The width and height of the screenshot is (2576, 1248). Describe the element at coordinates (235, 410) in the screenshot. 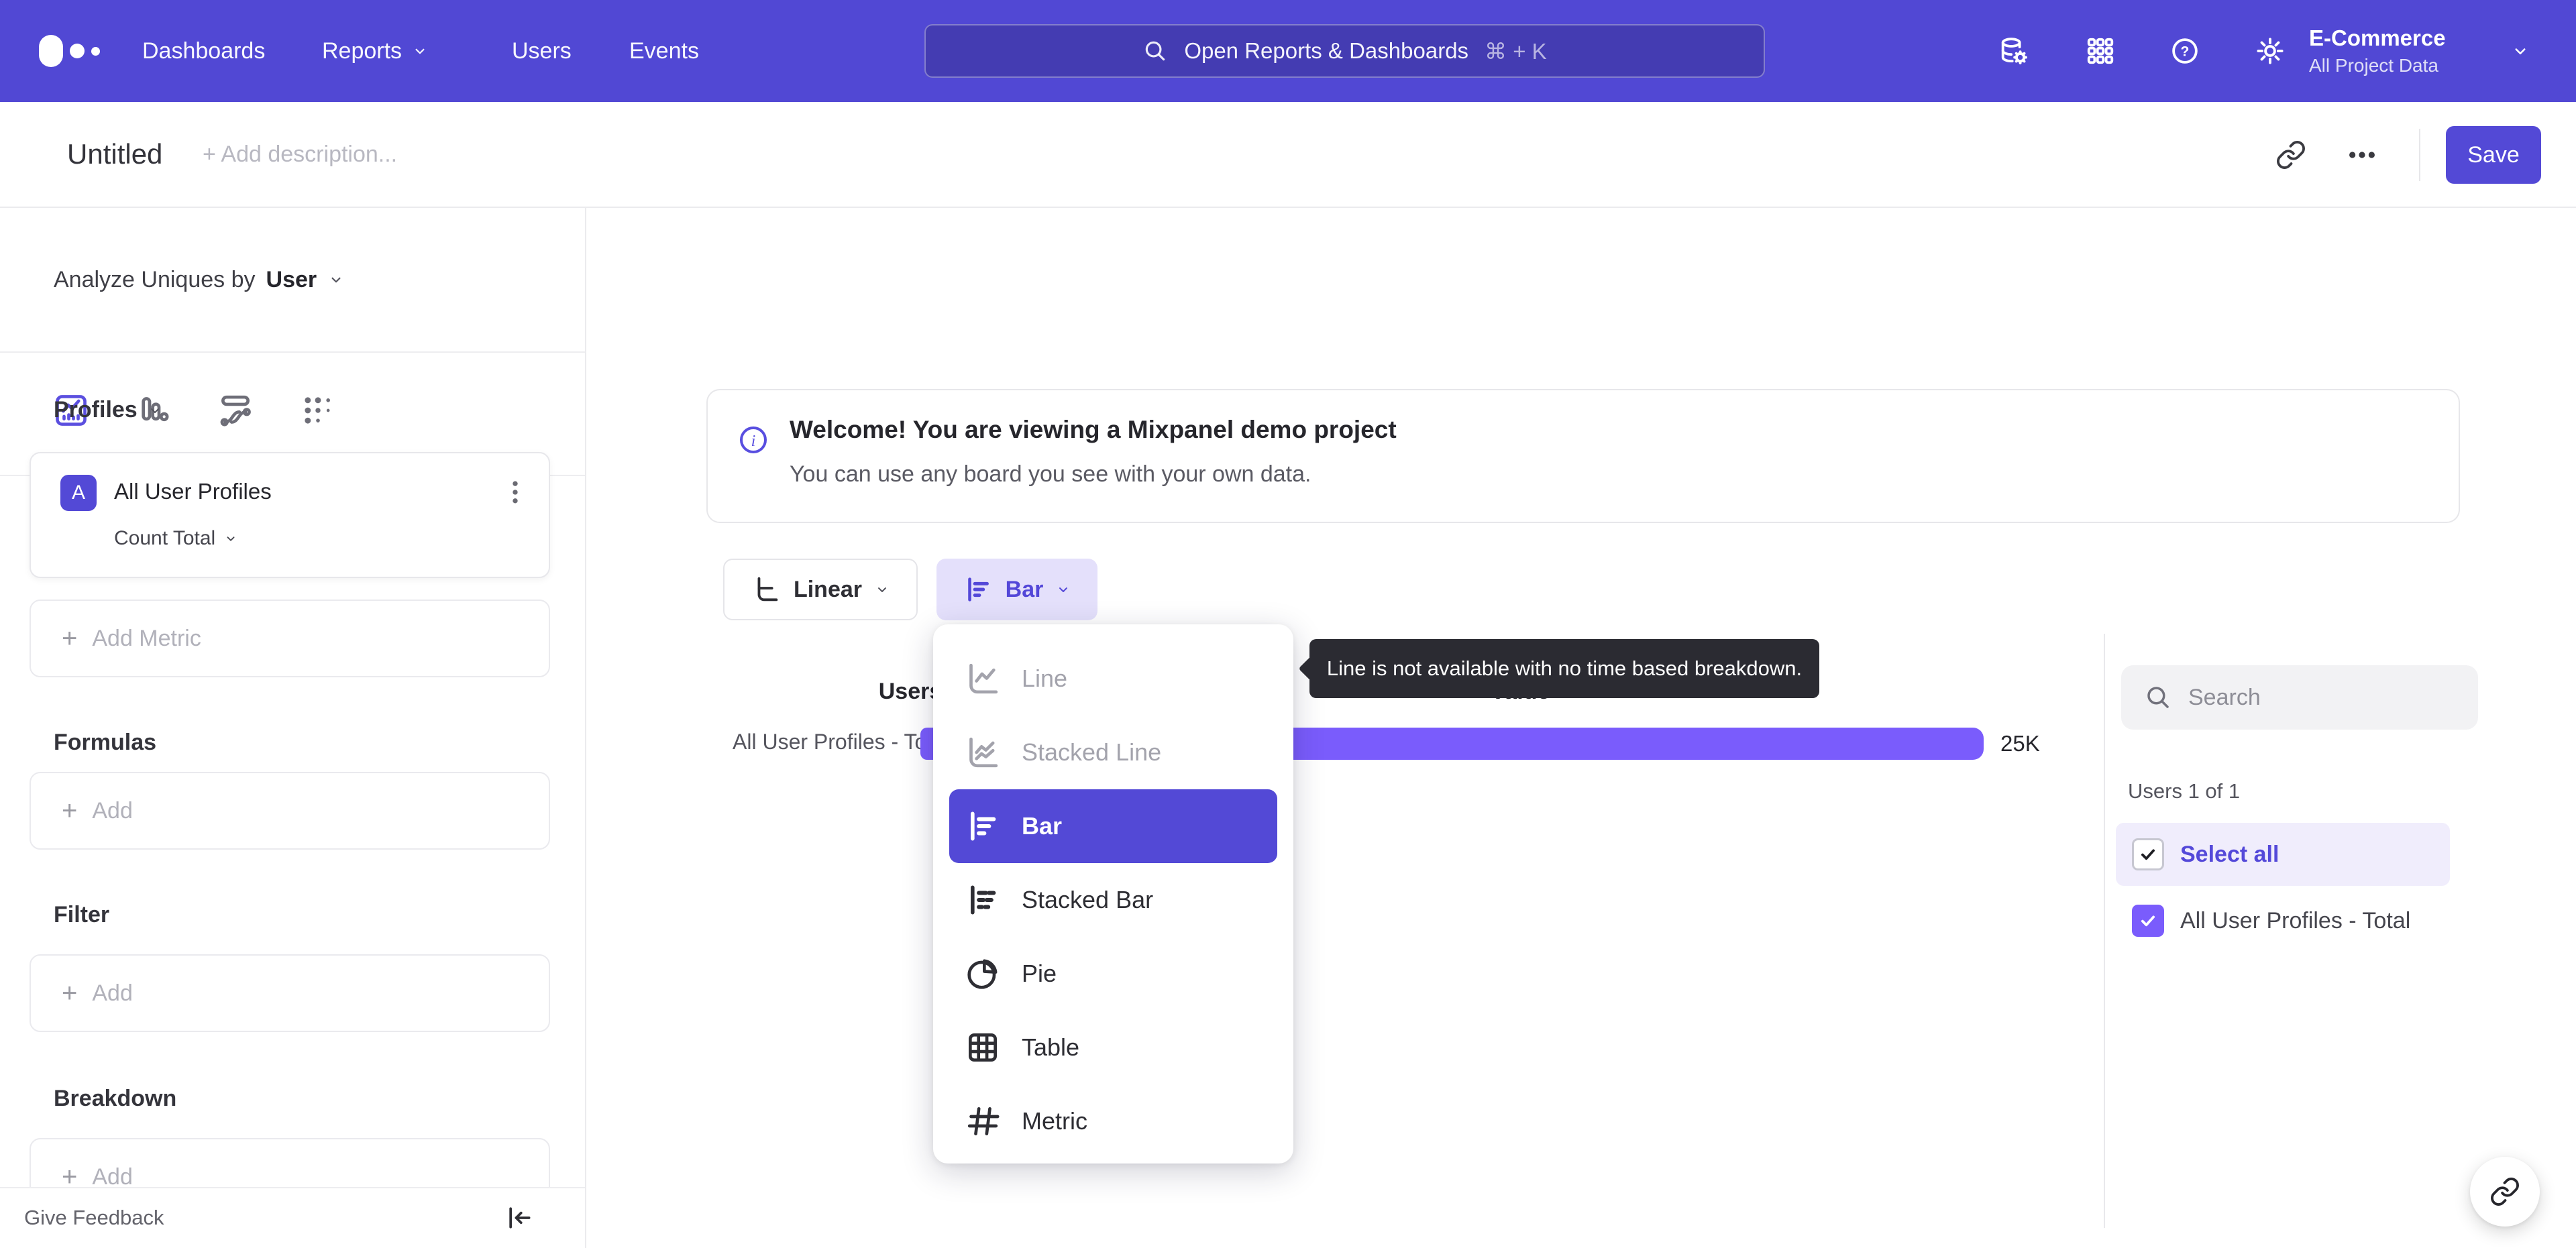

I see `tab-flows-icon` at that location.